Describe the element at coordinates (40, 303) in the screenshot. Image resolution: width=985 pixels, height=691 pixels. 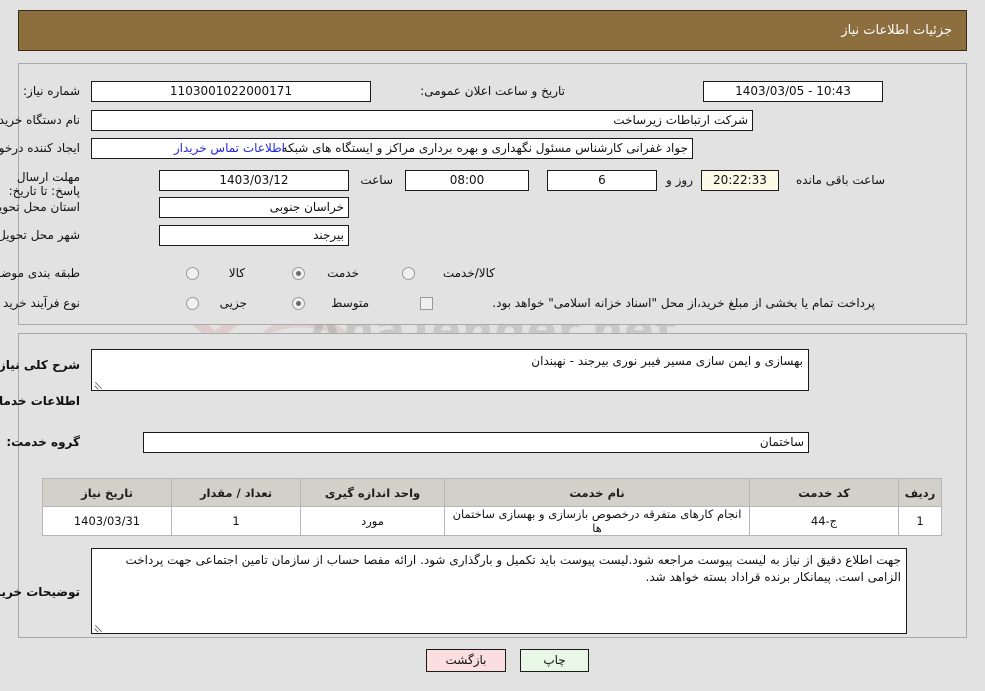
I see `purchase-type-label: نوع فرآیند خرید :` at that location.